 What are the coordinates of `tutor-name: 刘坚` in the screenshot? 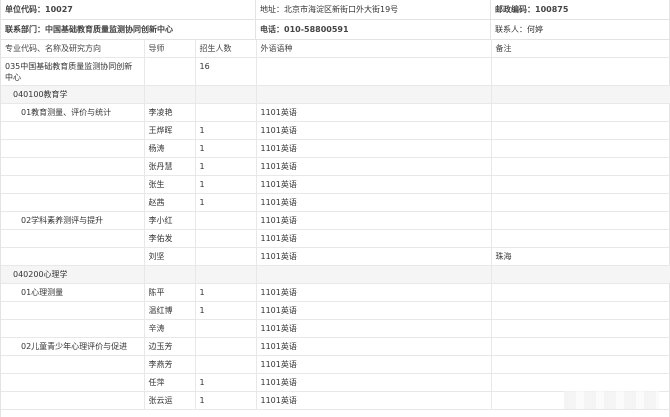 It's located at (170, 256).